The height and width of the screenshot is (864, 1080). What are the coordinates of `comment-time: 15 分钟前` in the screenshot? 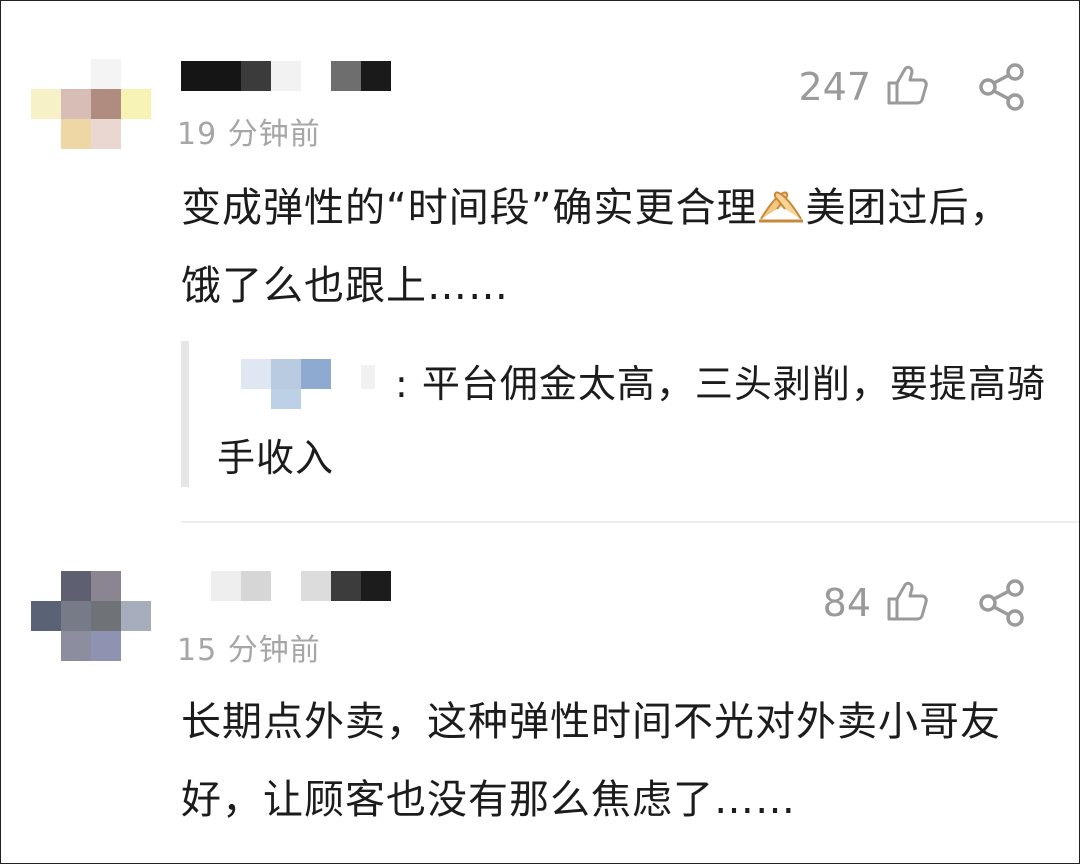 It's located at (249, 650).